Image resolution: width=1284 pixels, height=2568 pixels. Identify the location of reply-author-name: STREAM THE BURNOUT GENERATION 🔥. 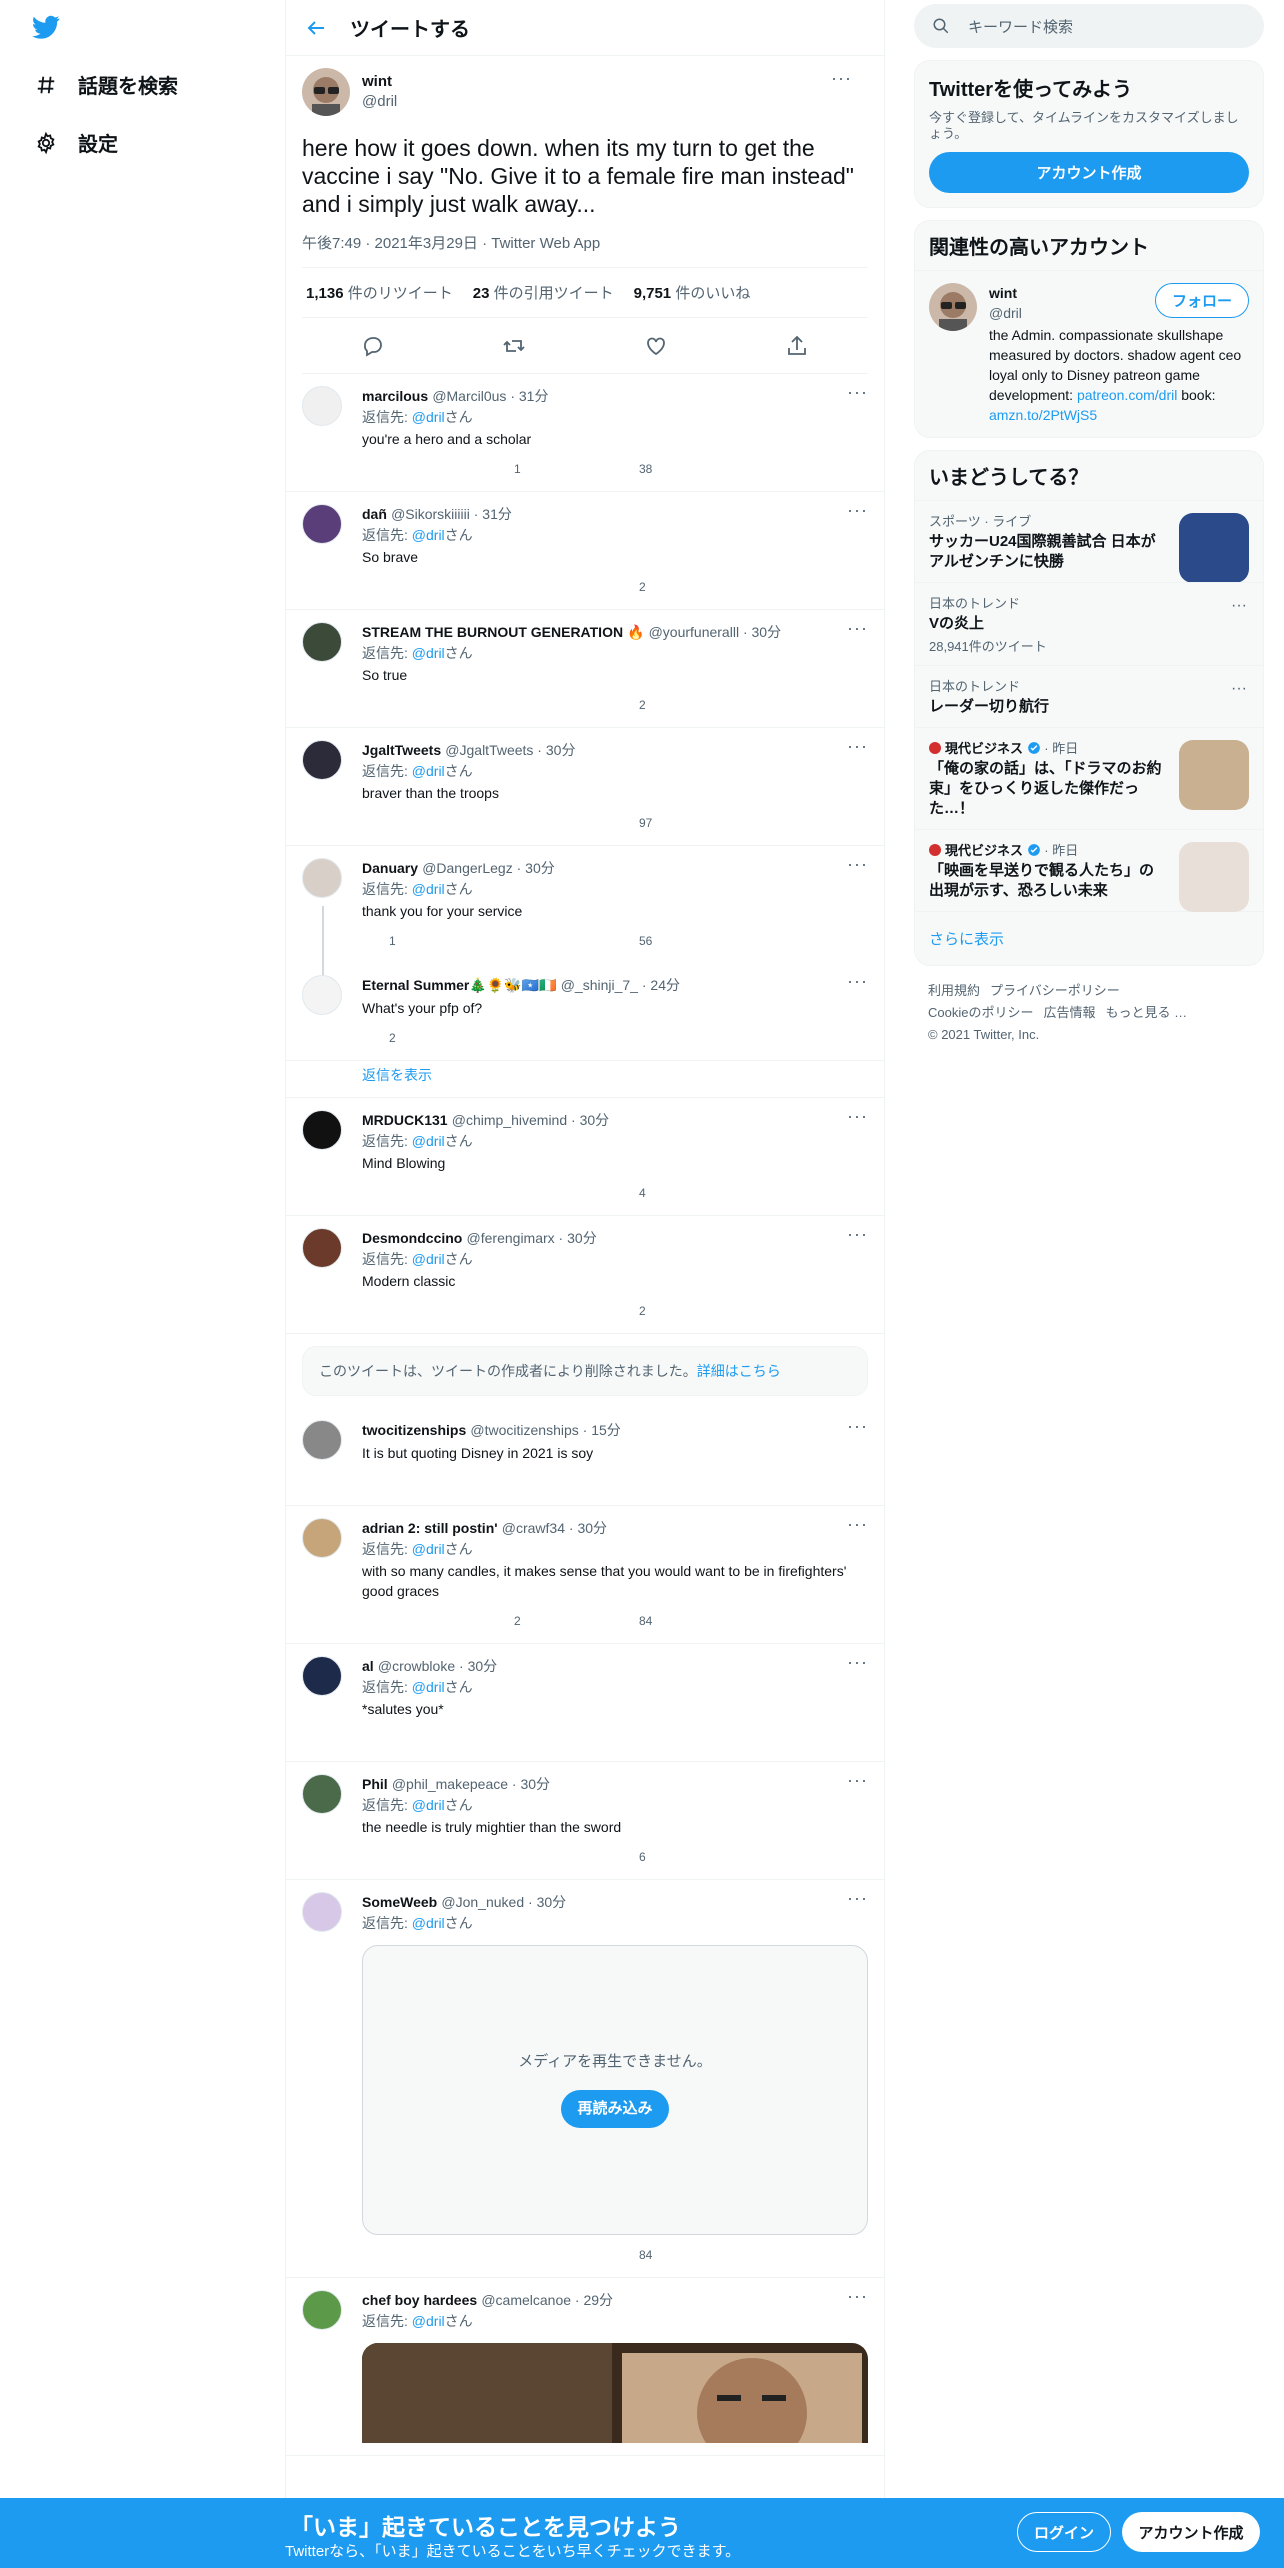
(503, 632).